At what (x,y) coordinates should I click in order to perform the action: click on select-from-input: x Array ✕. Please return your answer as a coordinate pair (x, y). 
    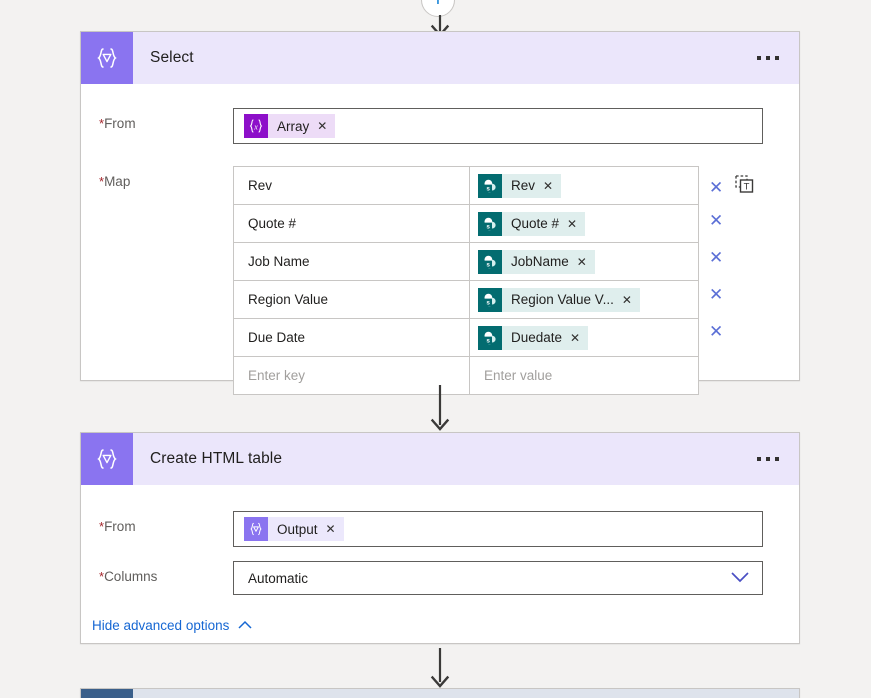
    Looking at the image, I should click on (498, 126).